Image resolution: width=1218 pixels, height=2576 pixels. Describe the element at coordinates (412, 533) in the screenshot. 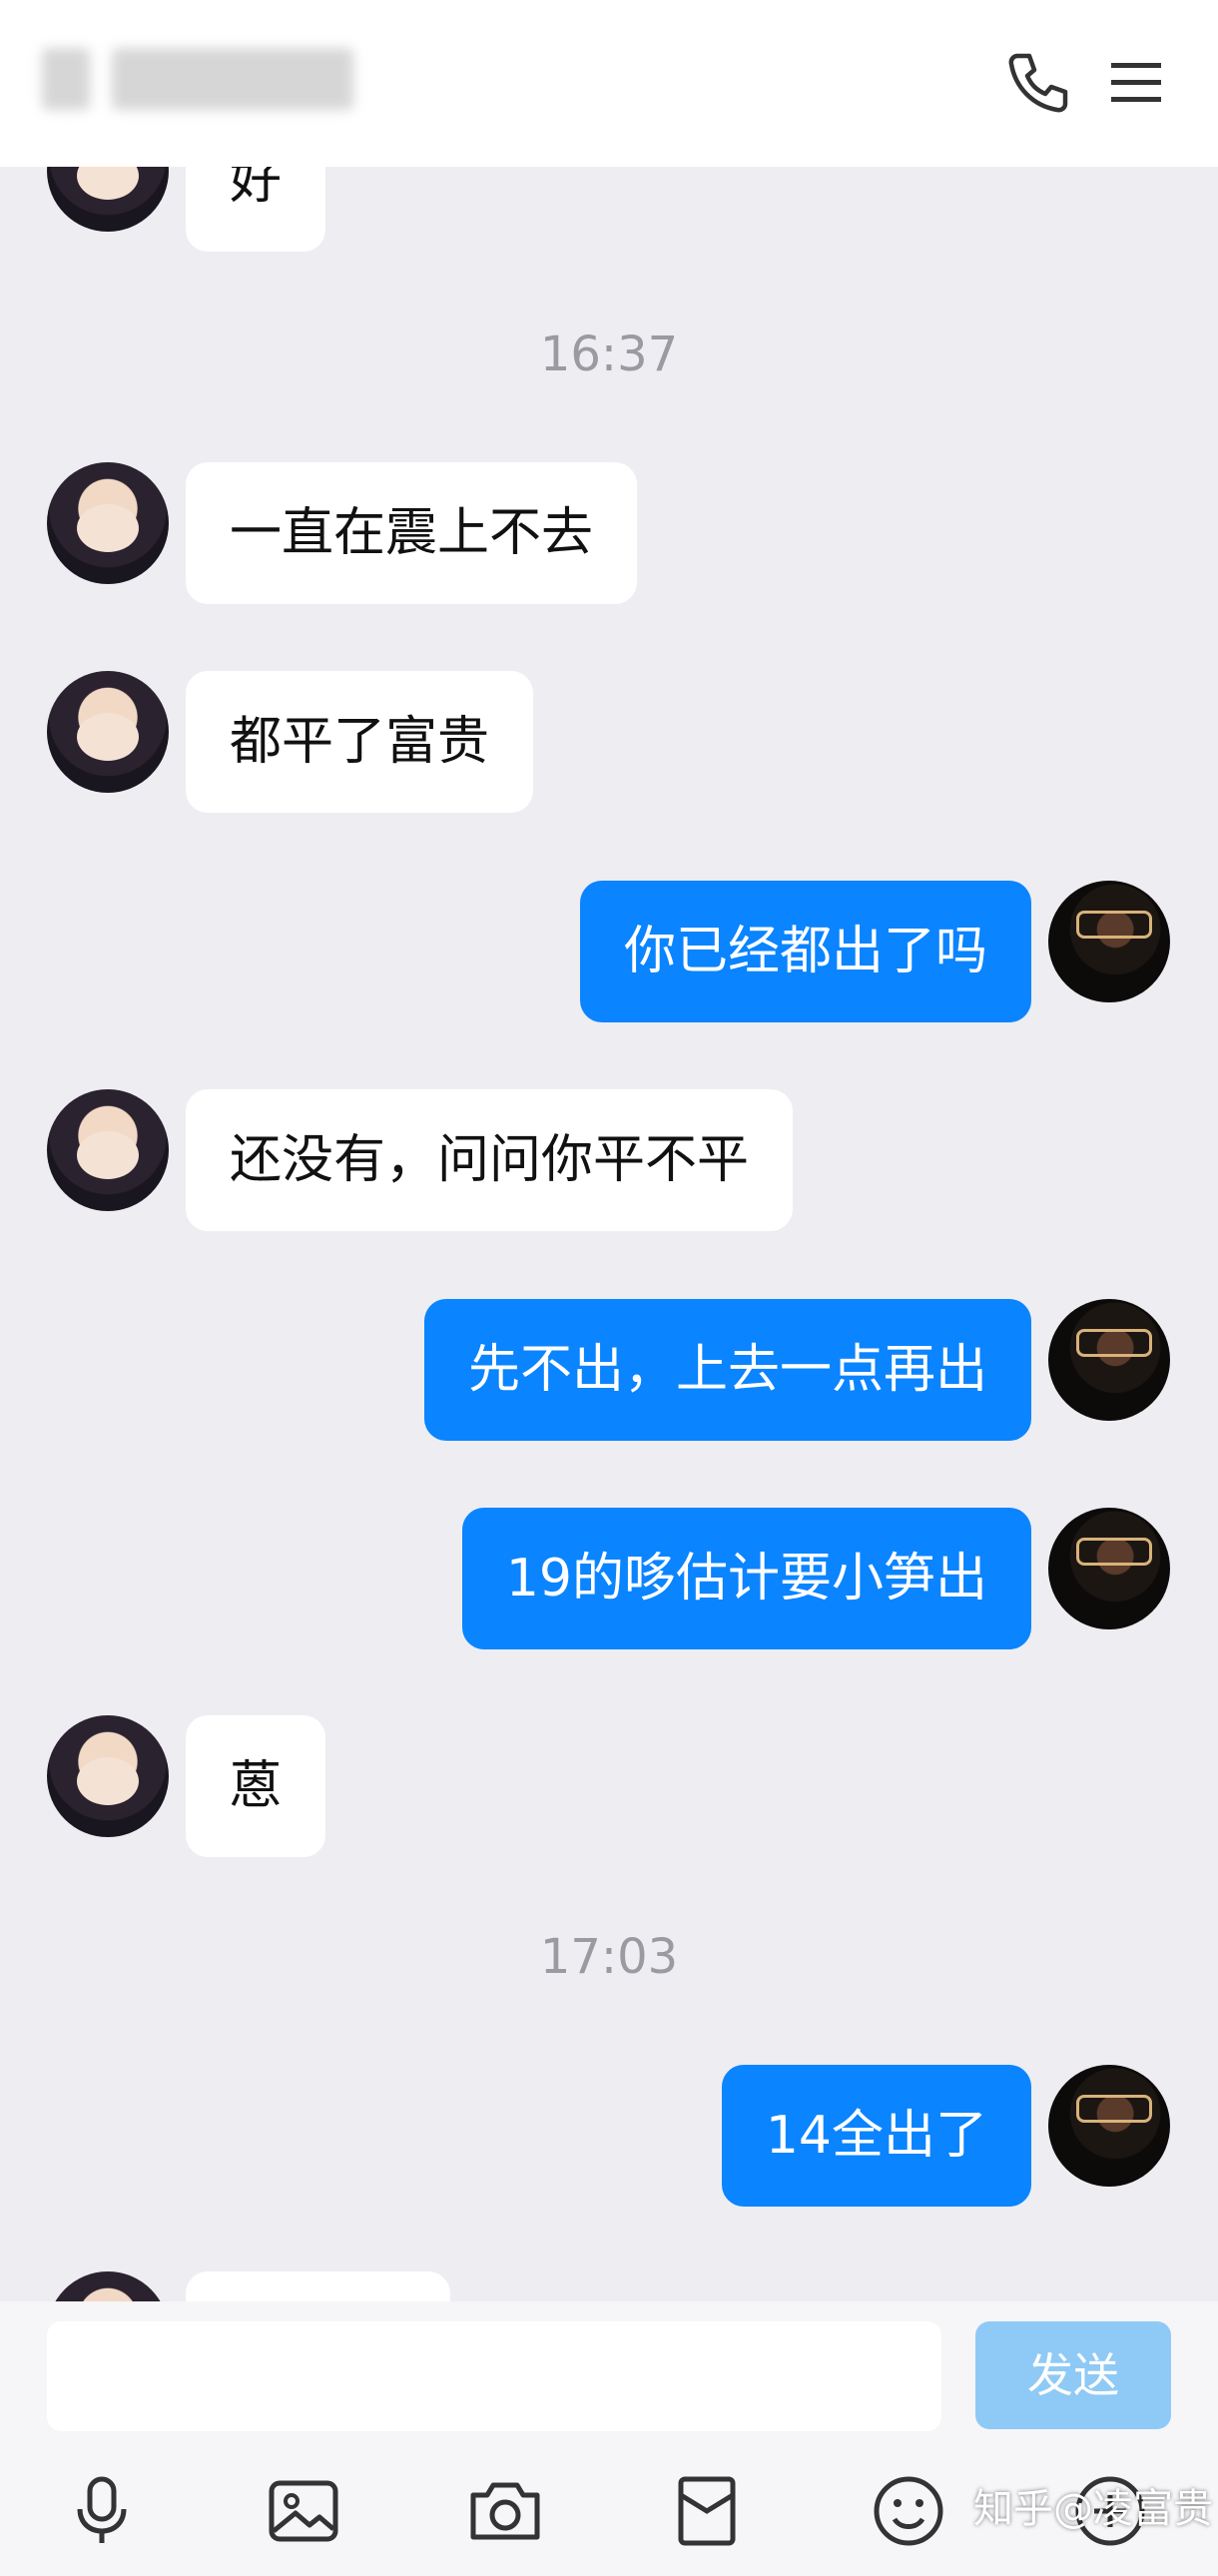

I see `message-bubble: 一直在震上不去` at that location.